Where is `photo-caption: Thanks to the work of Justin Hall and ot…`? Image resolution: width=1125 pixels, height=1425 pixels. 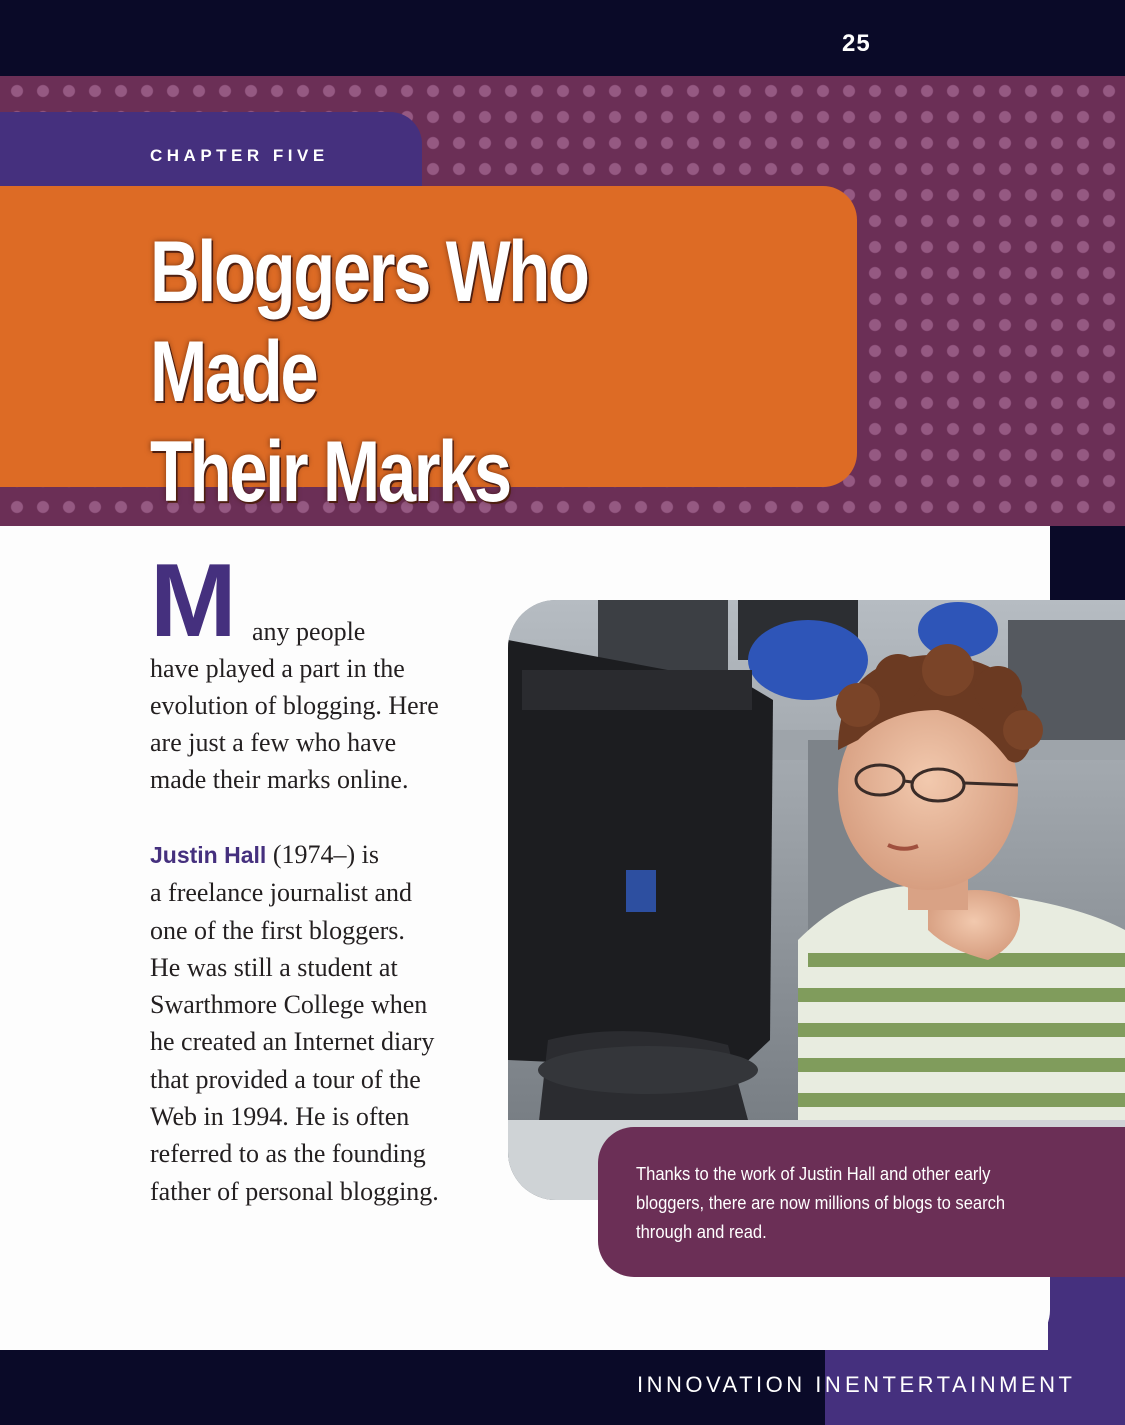 photo-caption: Thanks to the work of Justin Hall and ot… is located at coordinates (821, 1203).